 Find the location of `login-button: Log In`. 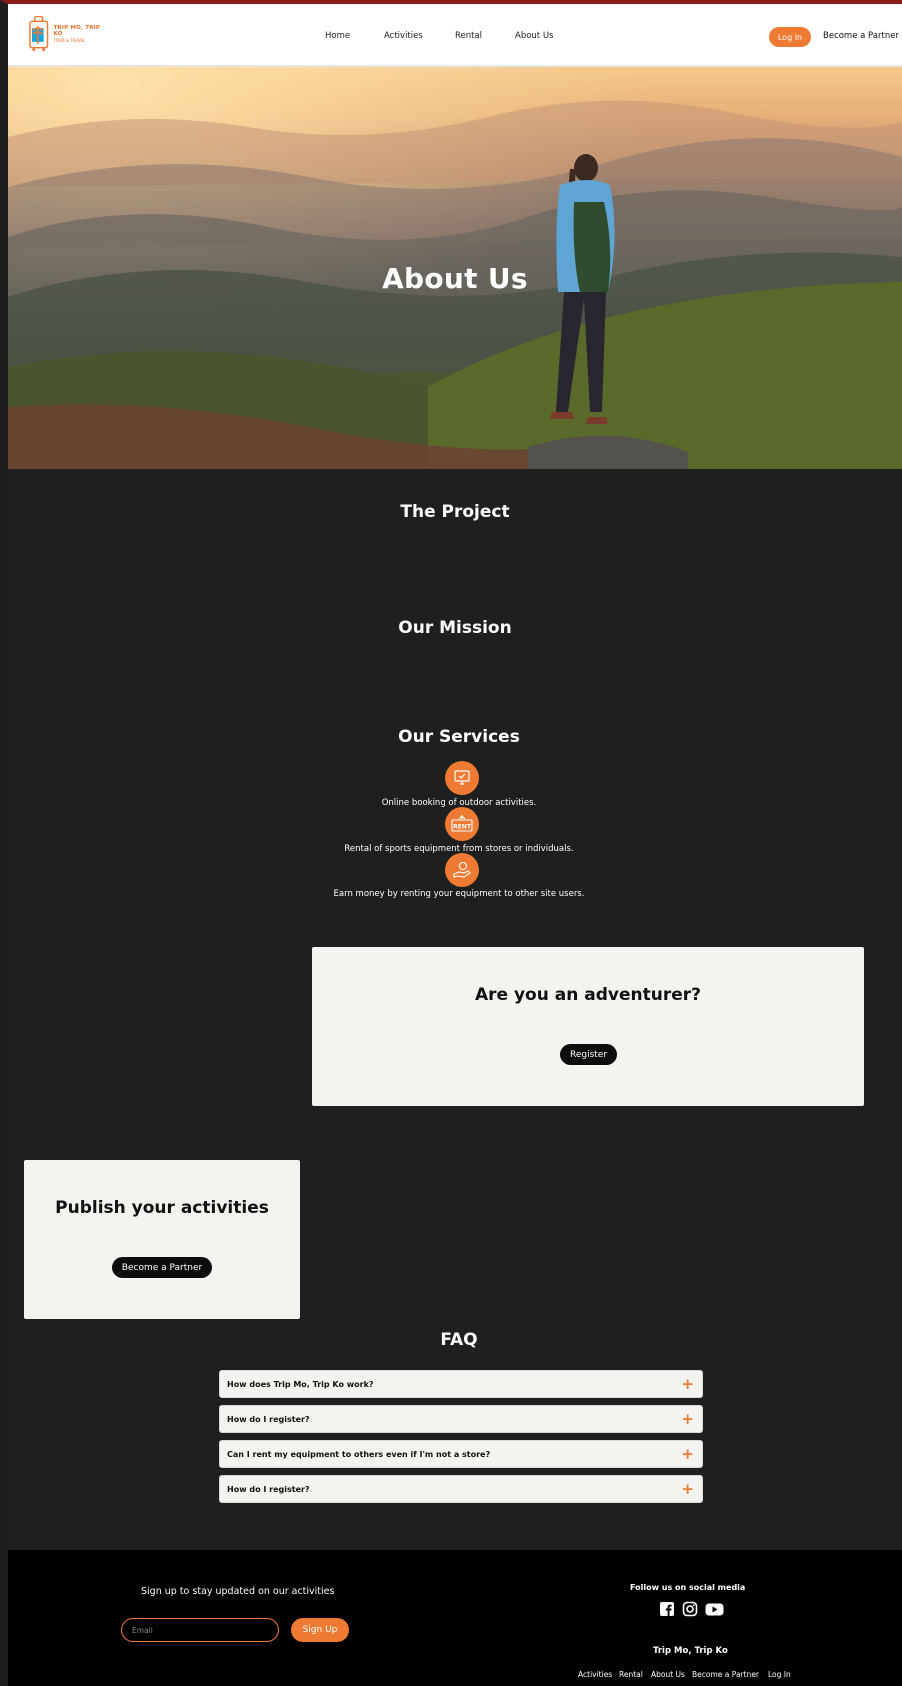

login-button: Log In is located at coordinates (790, 37).